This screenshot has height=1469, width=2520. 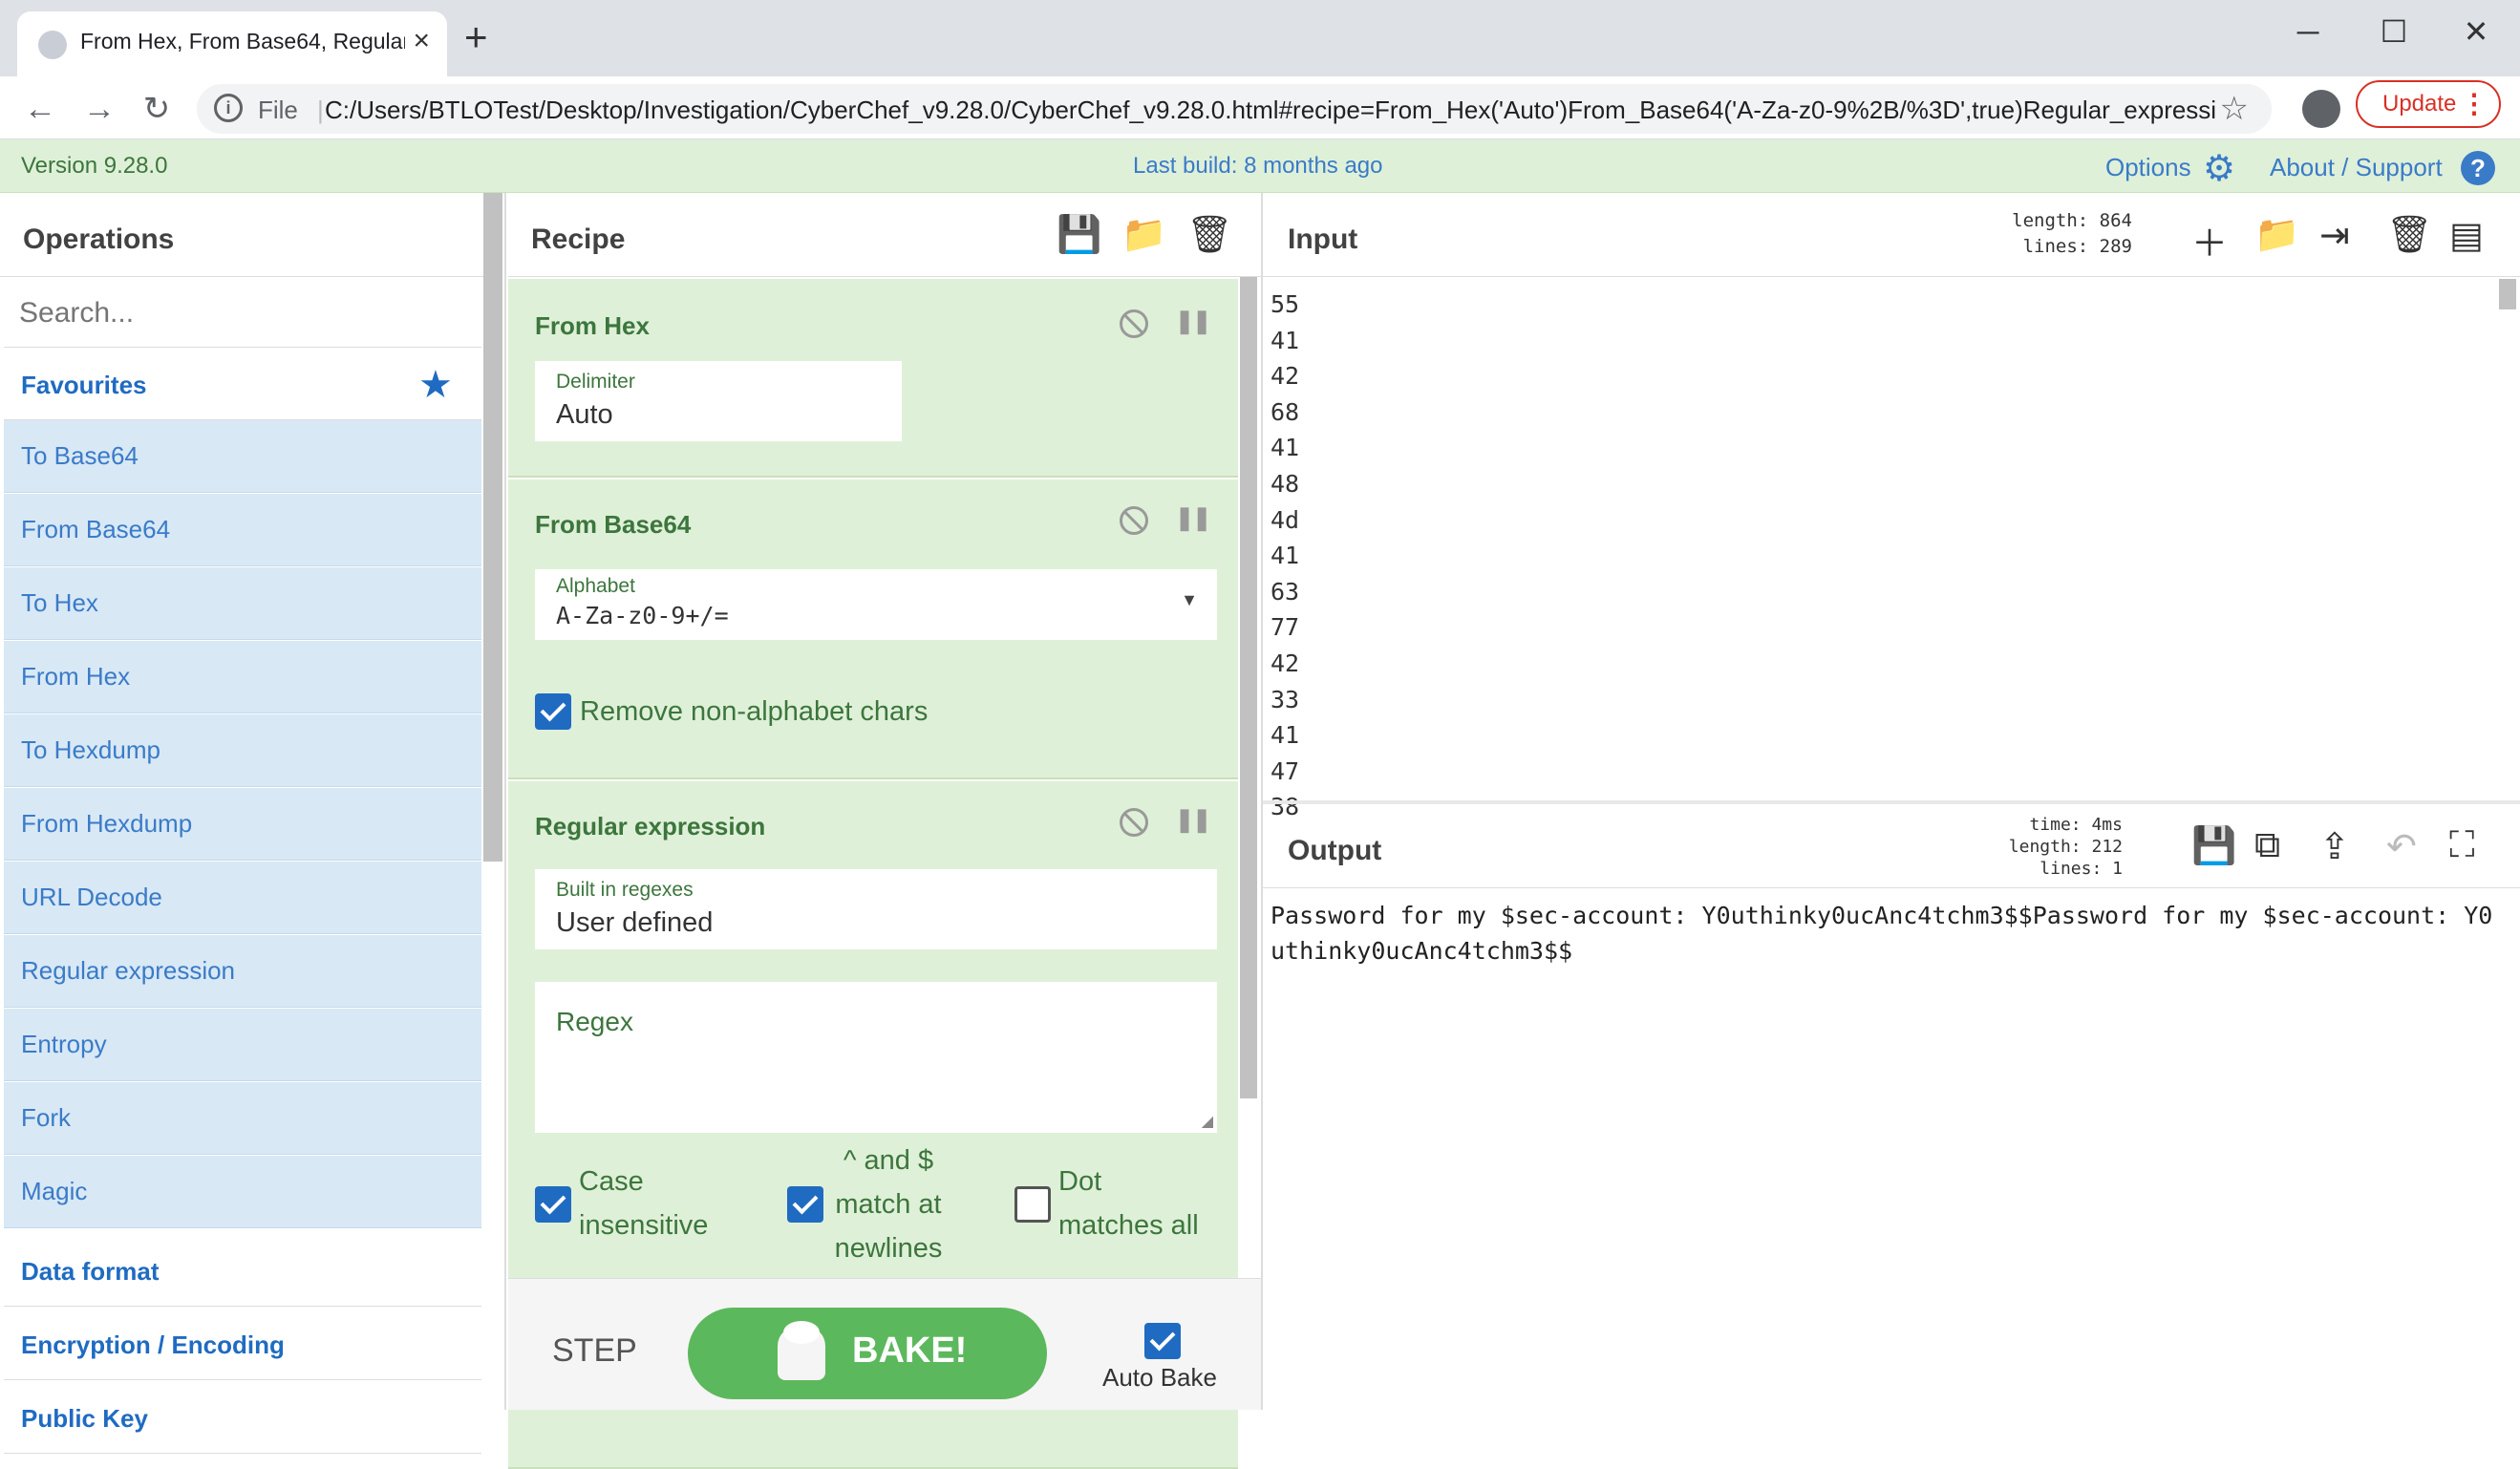 What do you see at coordinates (2209, 240) in the screenshot?
I see `add-tab-plus-icon: ＋` at bounding box center [2209, 240].